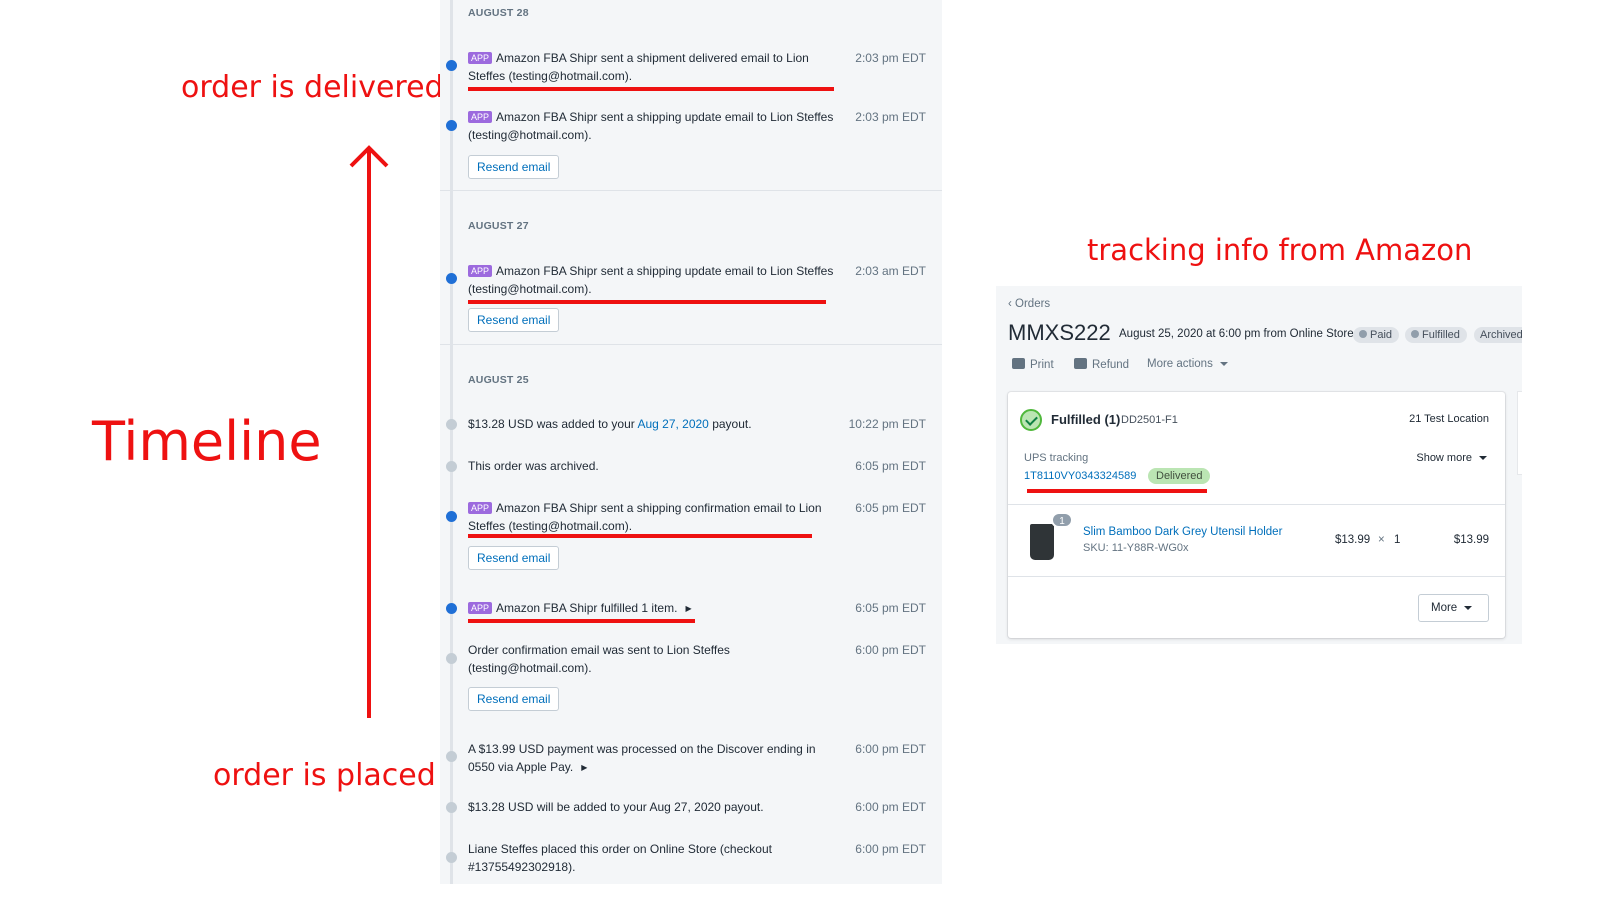  What do you see at coordinates (1520, 433) in the screenshot?
I see `adjacent-card-edge` at bounding box center [1520, 433].